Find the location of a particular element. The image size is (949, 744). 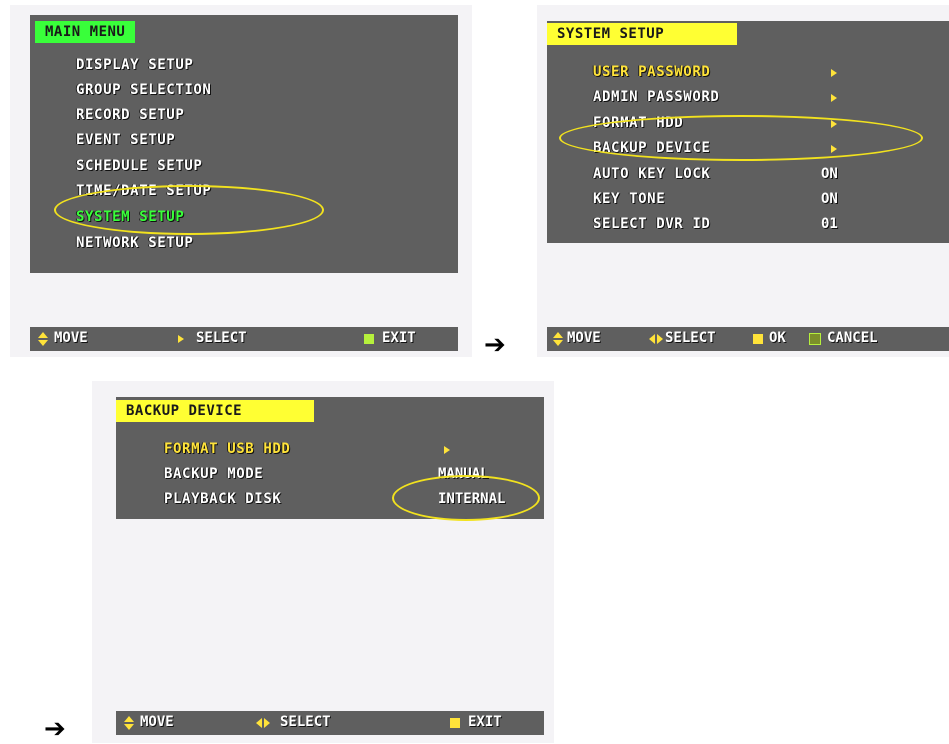

menu-item-display-setup: DISPLAY SETUP is located at coordinates (134, 65).